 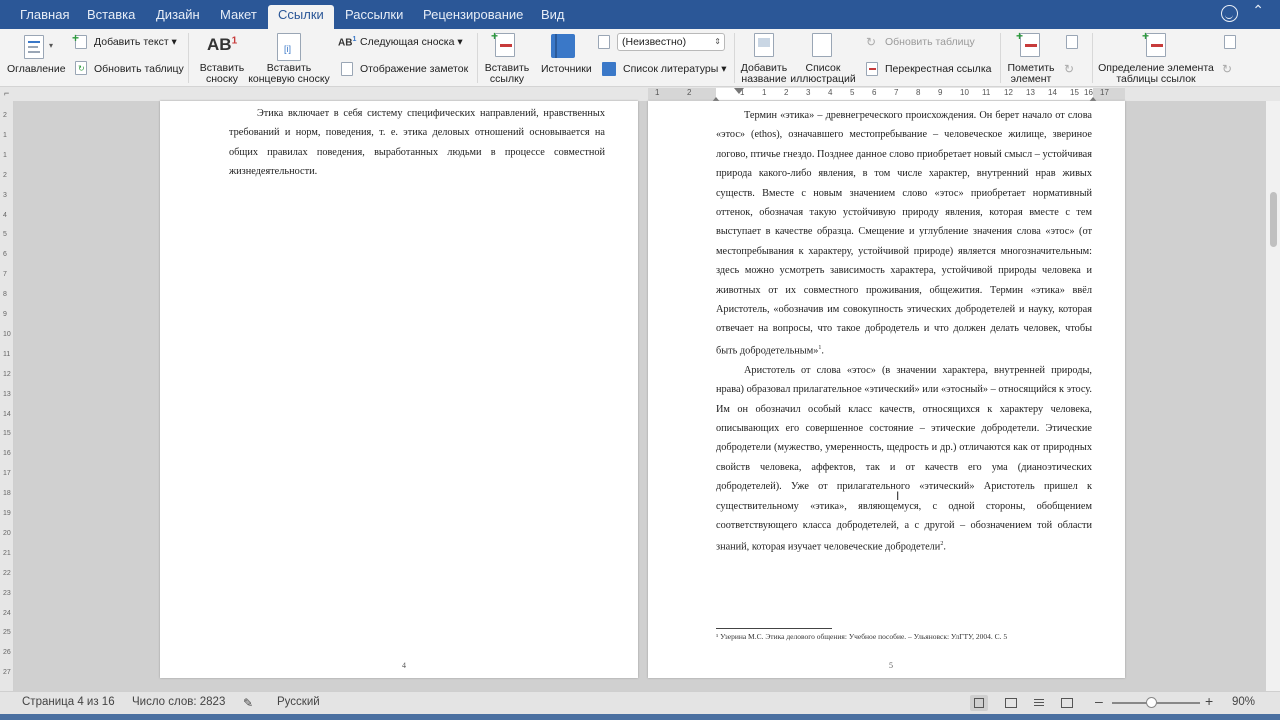 What do you see at coordinates (1028, 43) in the screenshot?
I see `mark-entry-icon: +` at bounding box center [1028, 43].